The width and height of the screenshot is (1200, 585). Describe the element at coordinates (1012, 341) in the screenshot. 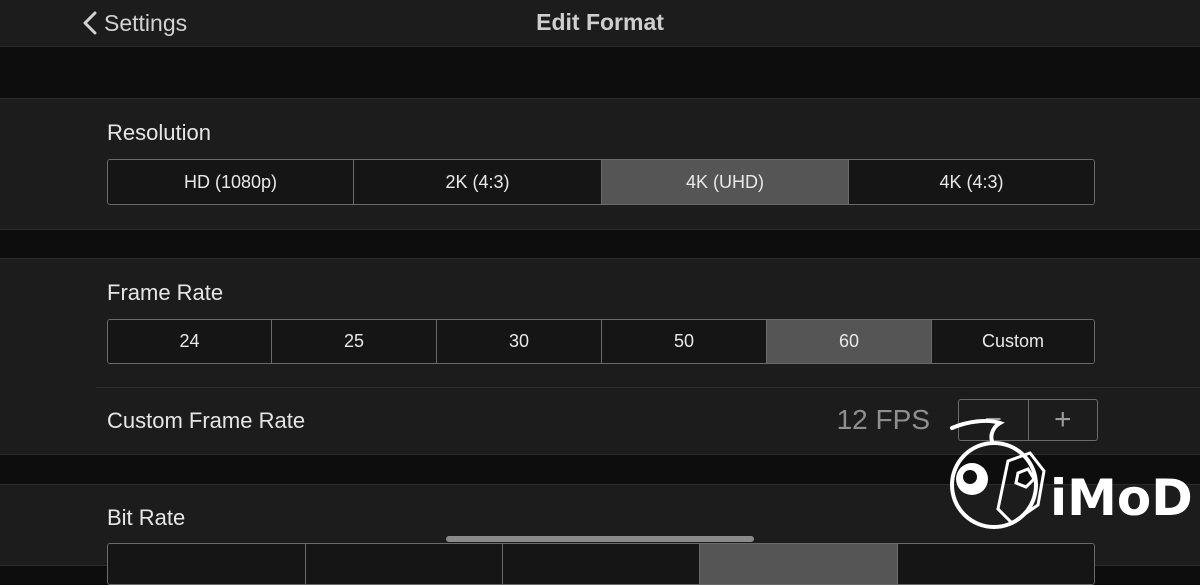

I see `frame-rate-option-custom: Custom` at that location.